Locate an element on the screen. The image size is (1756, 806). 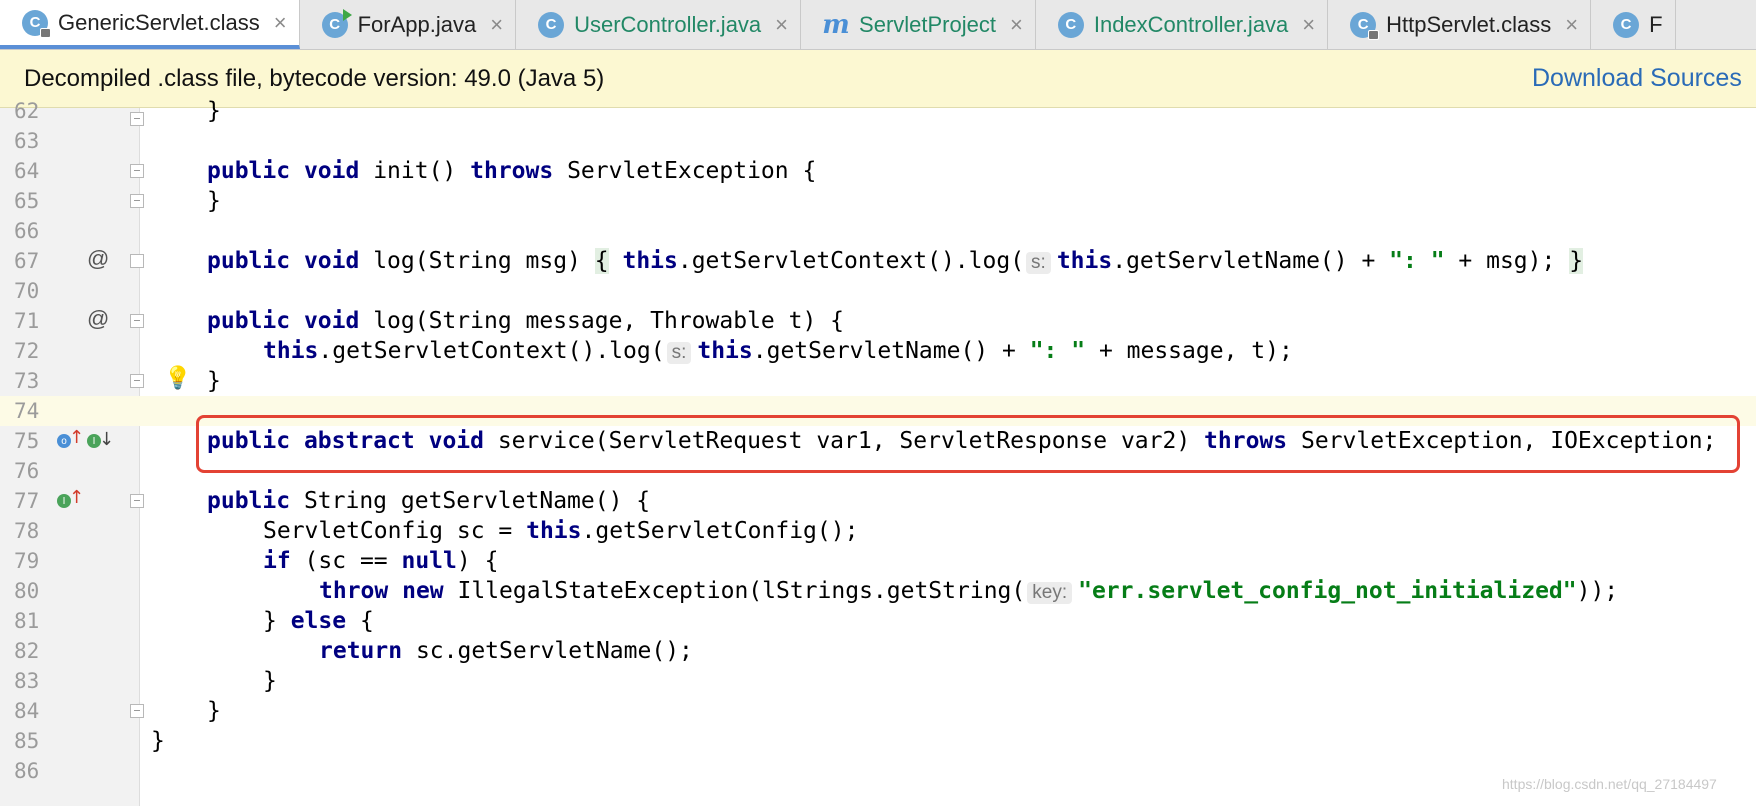
line-number: 79 is located at coordinates (27, 561).